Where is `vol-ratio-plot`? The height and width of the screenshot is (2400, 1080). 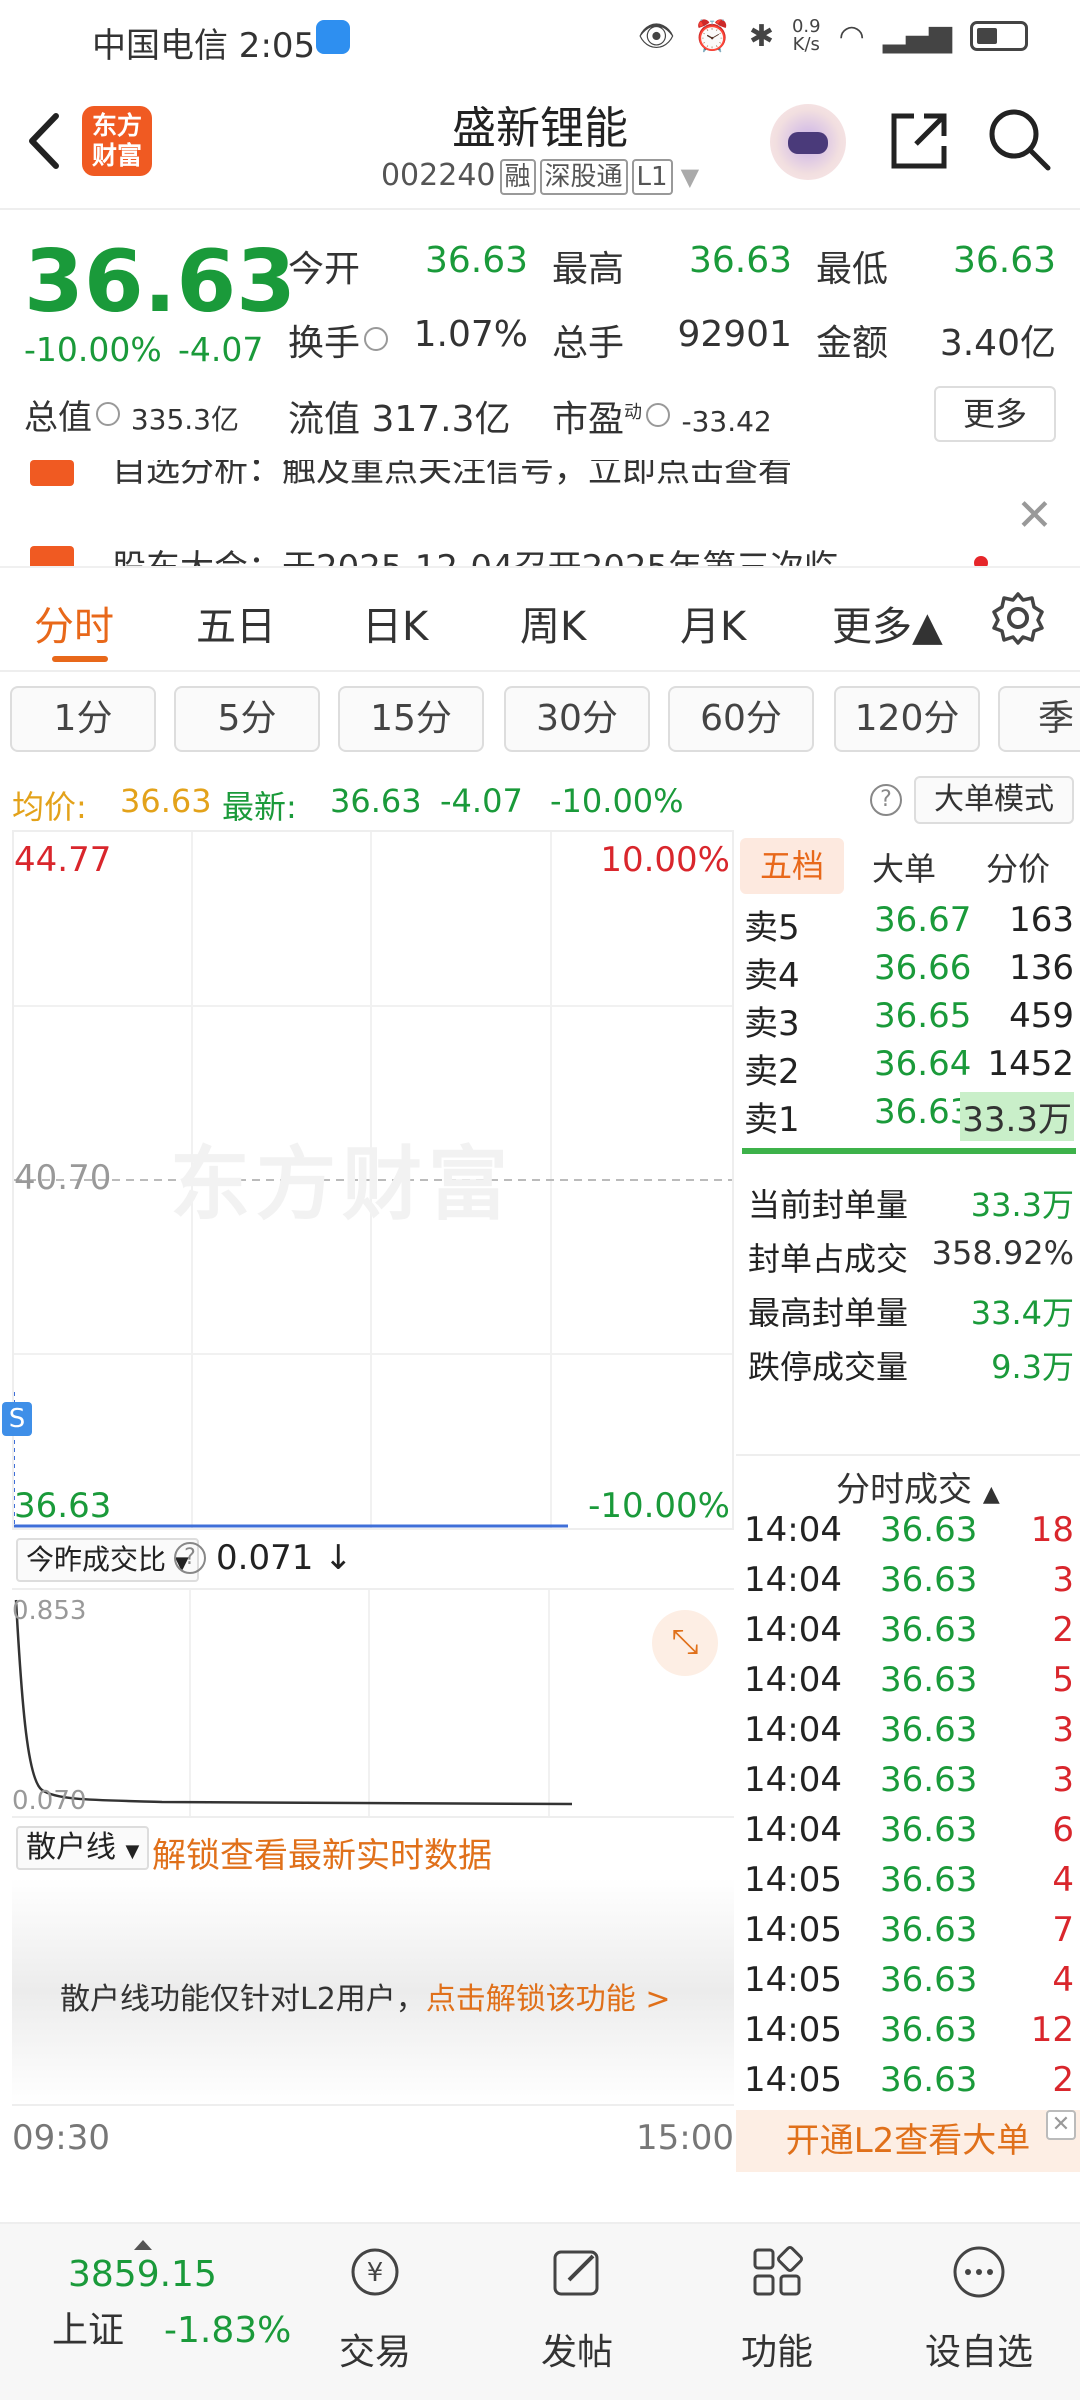
vol-ratio-plot is located at coordinates (293, 1703).